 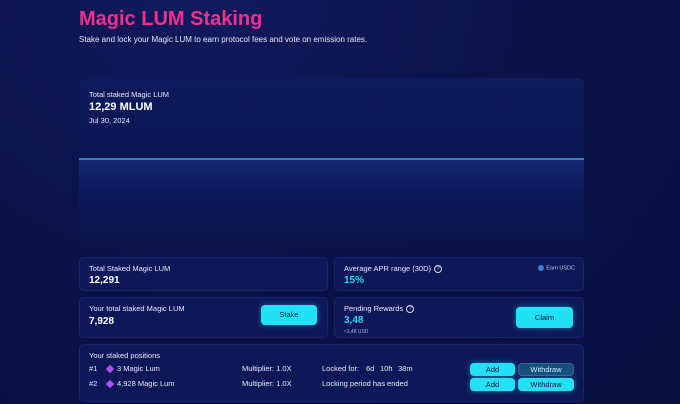 I want to click on position-lock-minutes: 38m, so click(x=405, y=368).